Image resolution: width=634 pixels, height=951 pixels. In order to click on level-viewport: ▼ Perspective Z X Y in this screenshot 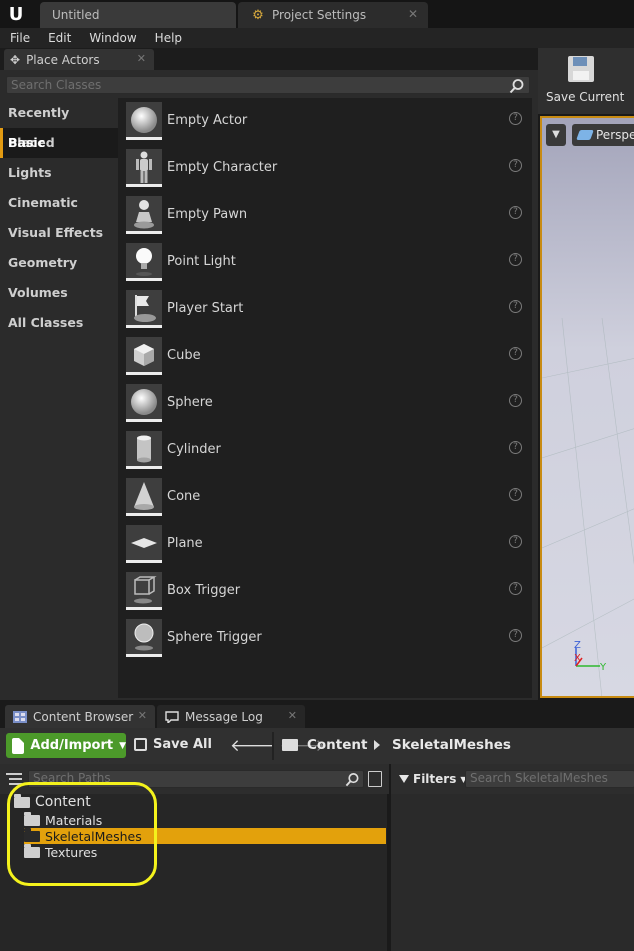, I will do `click(587, 407)`.